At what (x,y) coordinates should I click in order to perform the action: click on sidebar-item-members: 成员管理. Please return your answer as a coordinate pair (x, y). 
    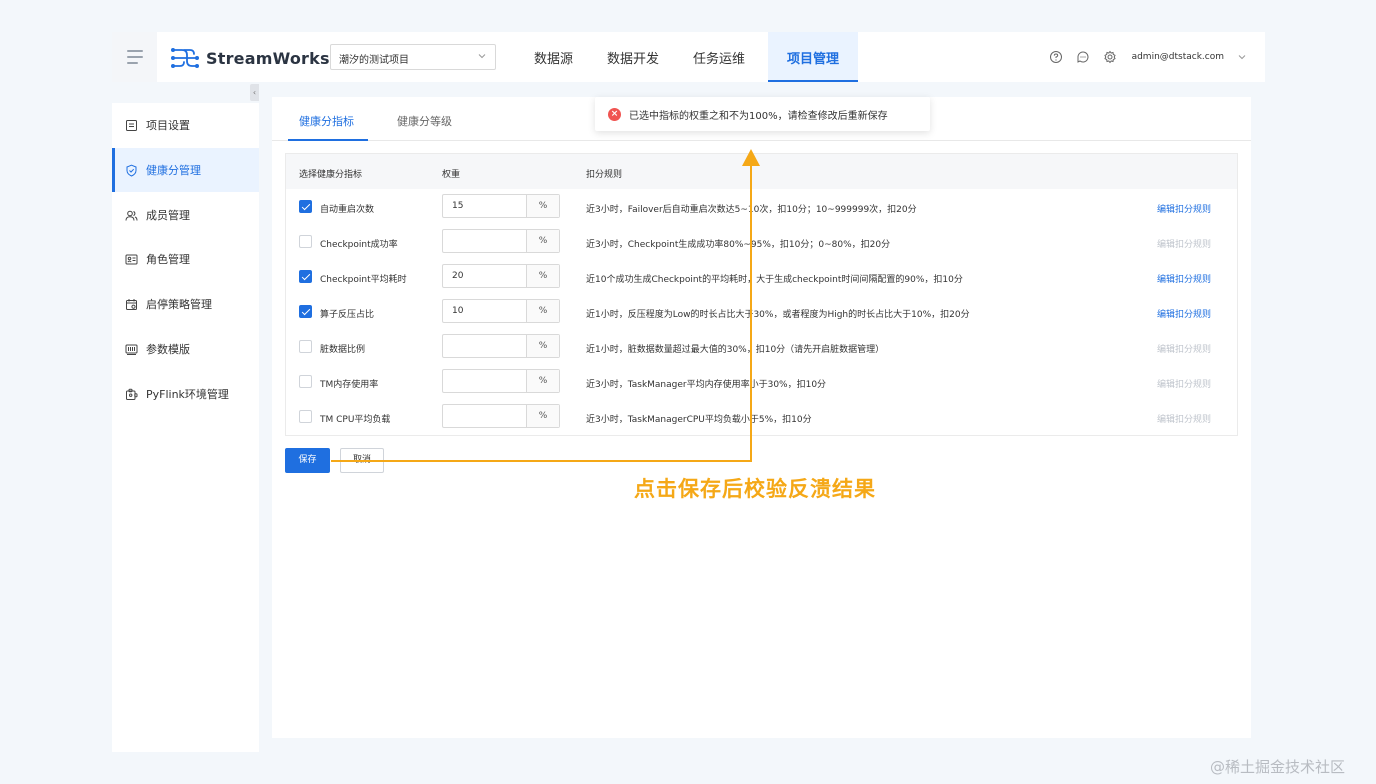
    Looking at the image, I should click on (185, 215).